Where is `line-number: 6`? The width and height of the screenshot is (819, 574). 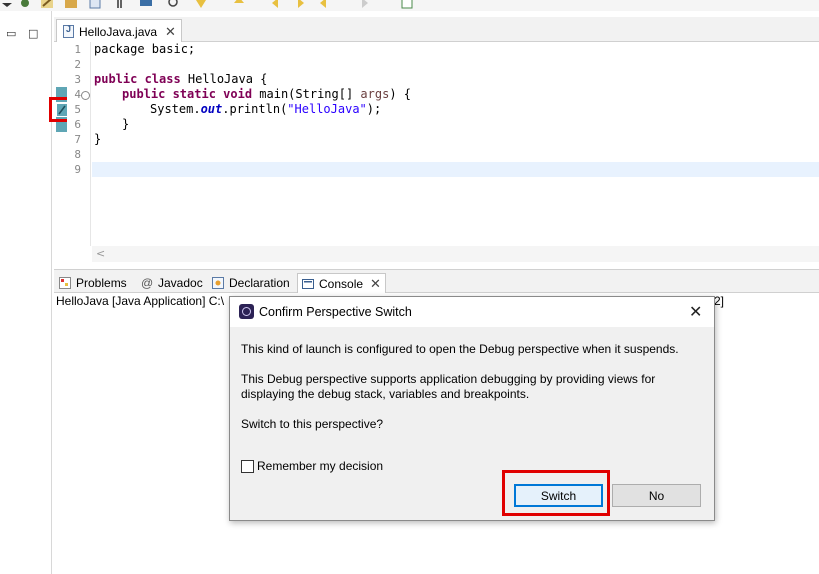
line-number: 6 is located at coordinates (77, 124).